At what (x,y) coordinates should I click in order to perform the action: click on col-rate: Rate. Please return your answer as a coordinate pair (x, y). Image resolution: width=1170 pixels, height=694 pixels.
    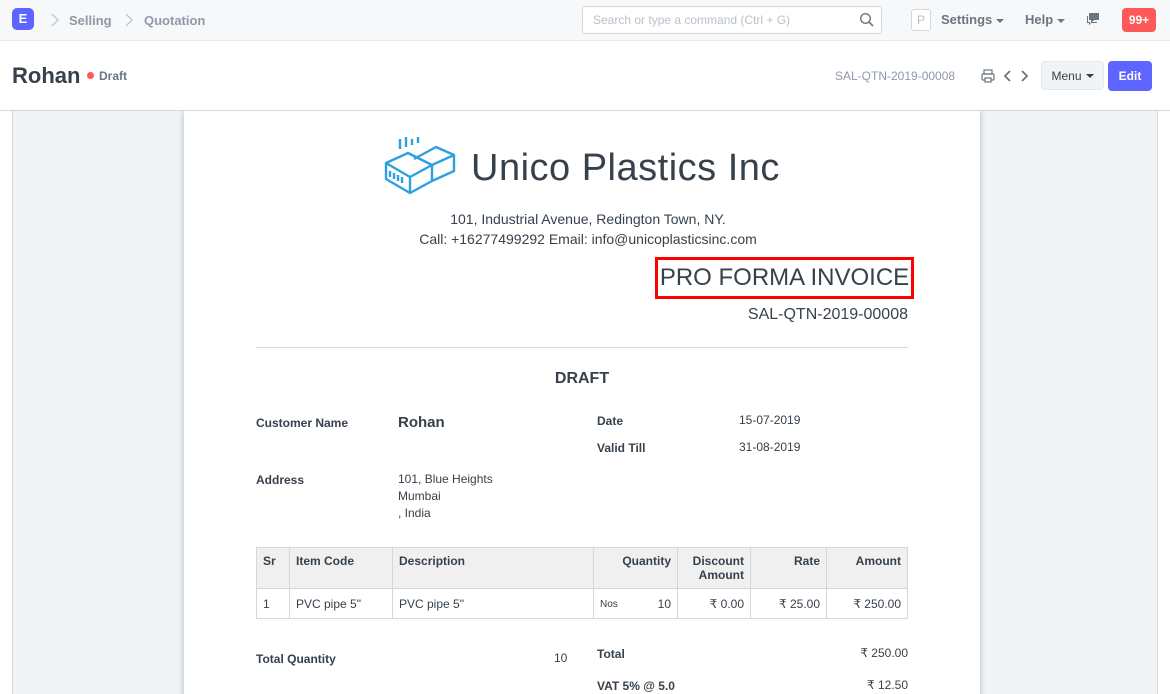
    Looking at the image, I should click on (788, 568).